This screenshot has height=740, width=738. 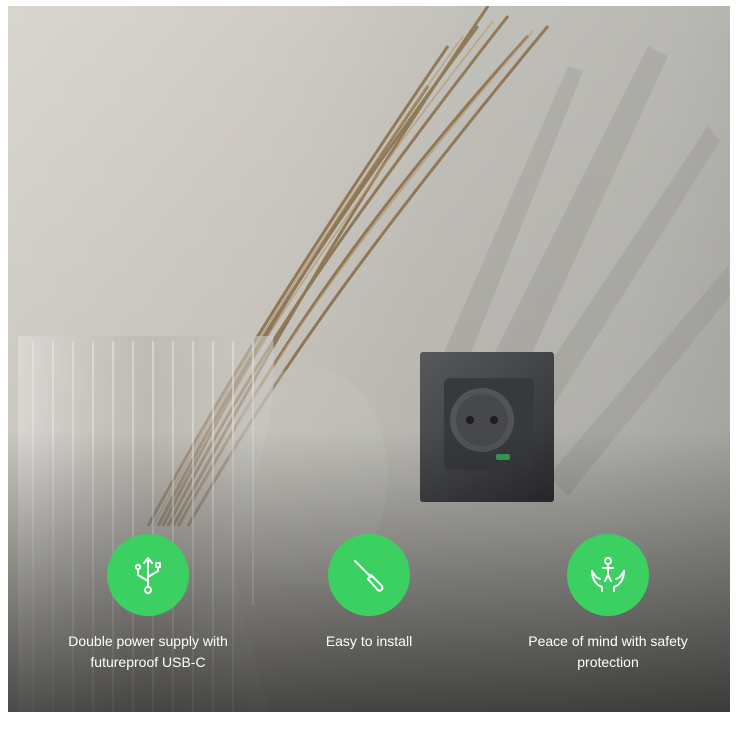 What do you see at coordinates (608, 575) in the screenshot?
I see `hands-protect-icon` at bounding box center [608, 575].